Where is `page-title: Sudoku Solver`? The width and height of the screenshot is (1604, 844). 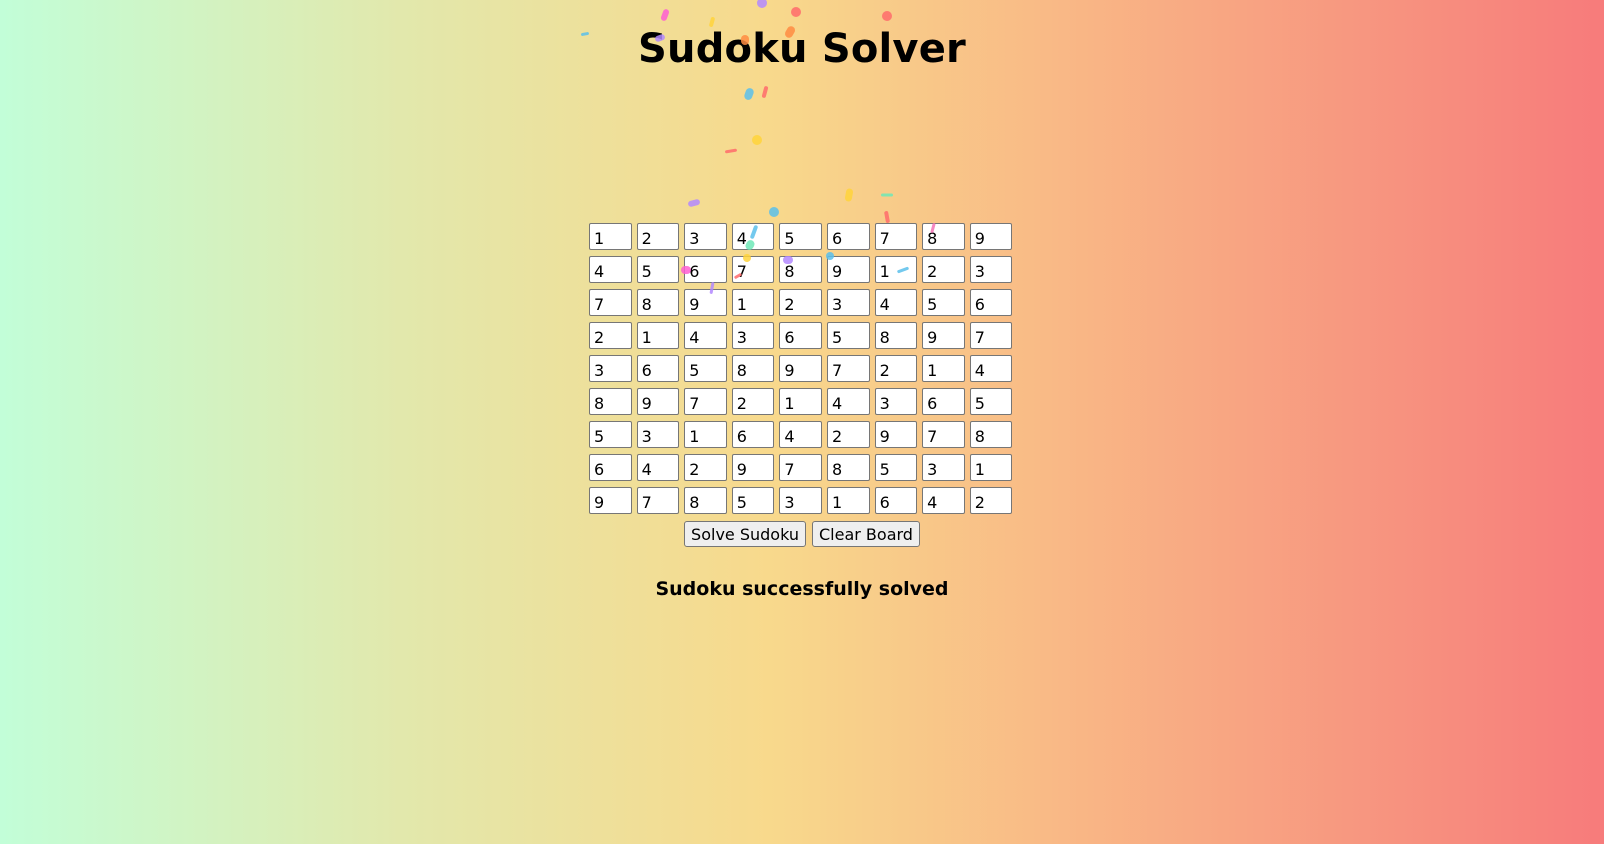 page-title: Sudoku Solver is located at coordinates (802, 49).